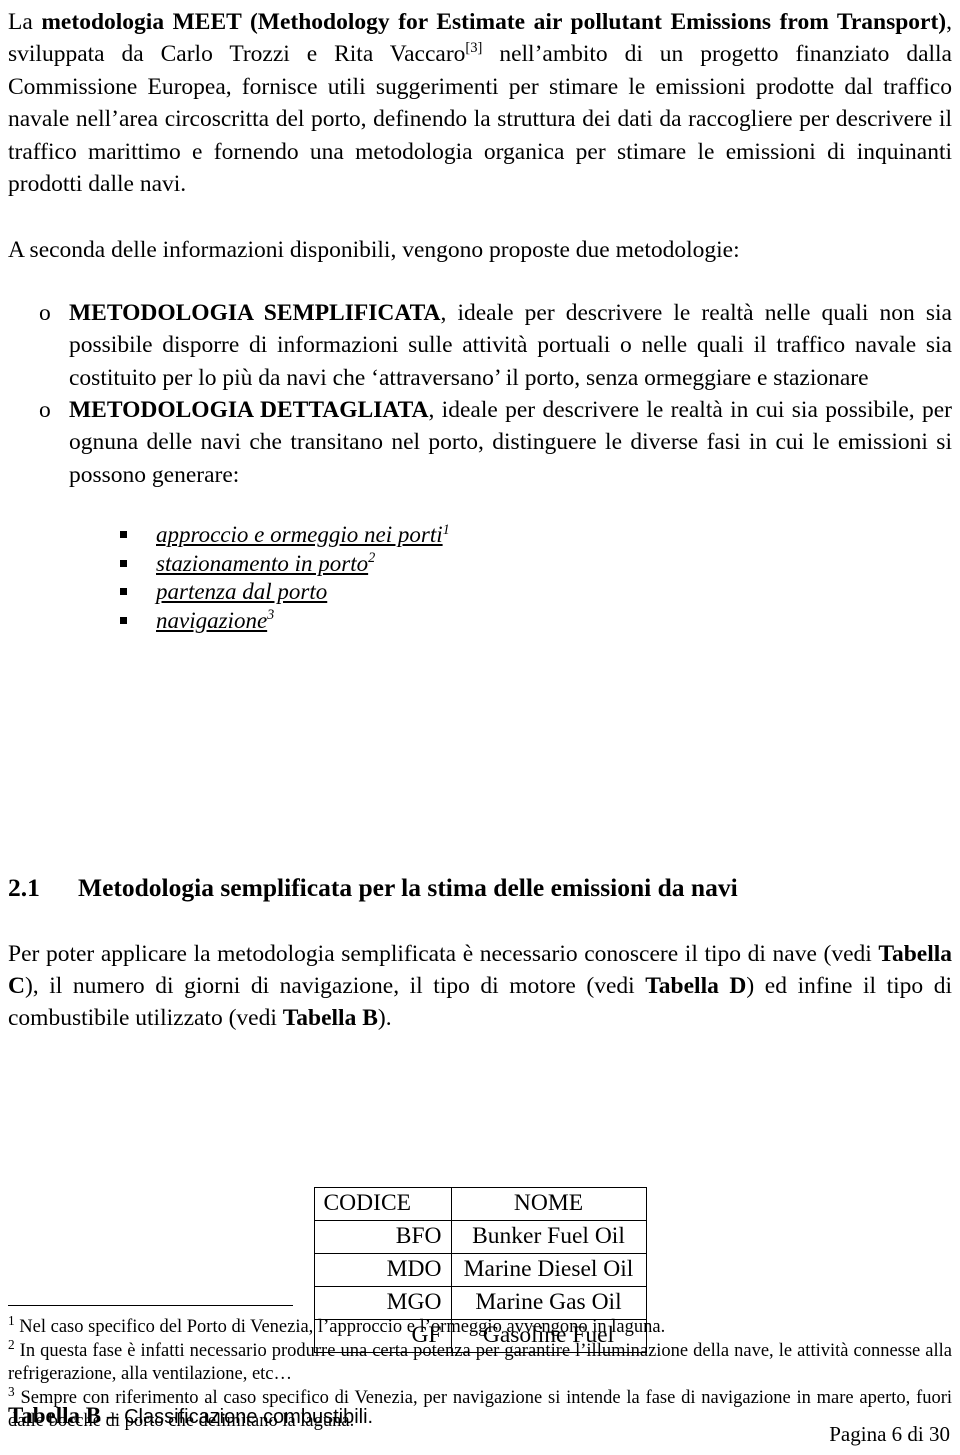 The height and width of the screenshot is (1455, 960). Describe the element at coordinates (11, 1344) in the screenshot. I see `footnote-number: 2` at that location.